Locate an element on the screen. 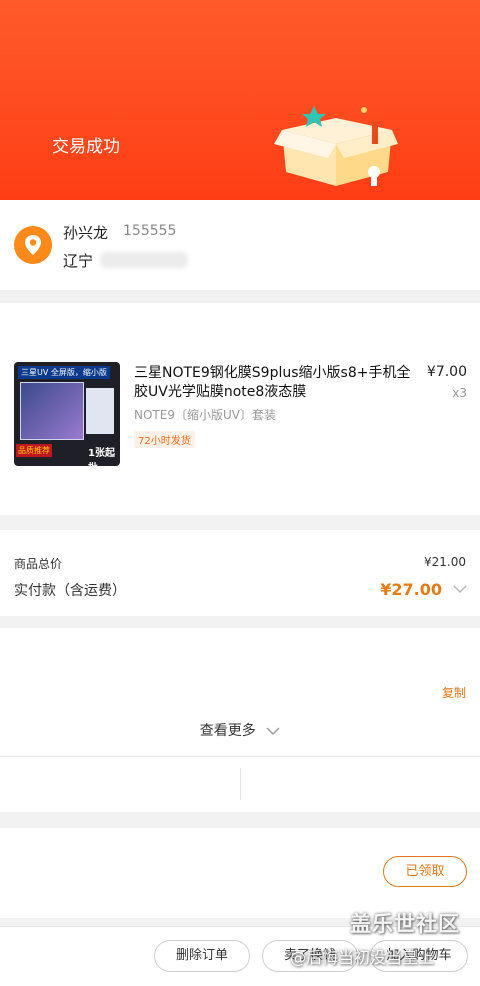  product-price: ¥7.00 is located at coordinates (446, 372).